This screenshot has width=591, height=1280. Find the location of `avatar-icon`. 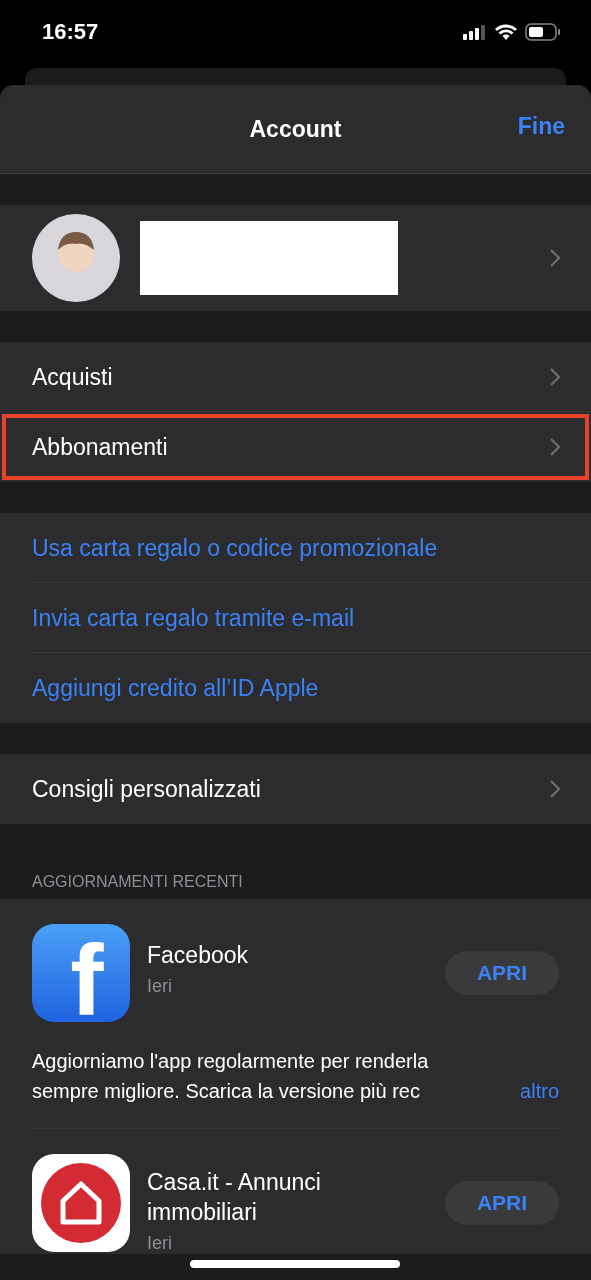

avatar-icon is located at coordinates (76, 258).